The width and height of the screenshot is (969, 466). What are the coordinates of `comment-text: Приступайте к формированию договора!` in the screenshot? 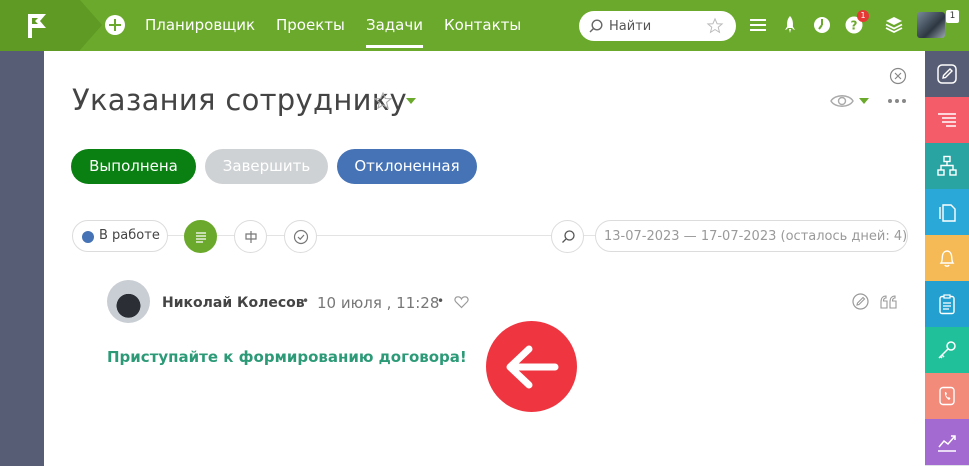 It's located at (287, 357).